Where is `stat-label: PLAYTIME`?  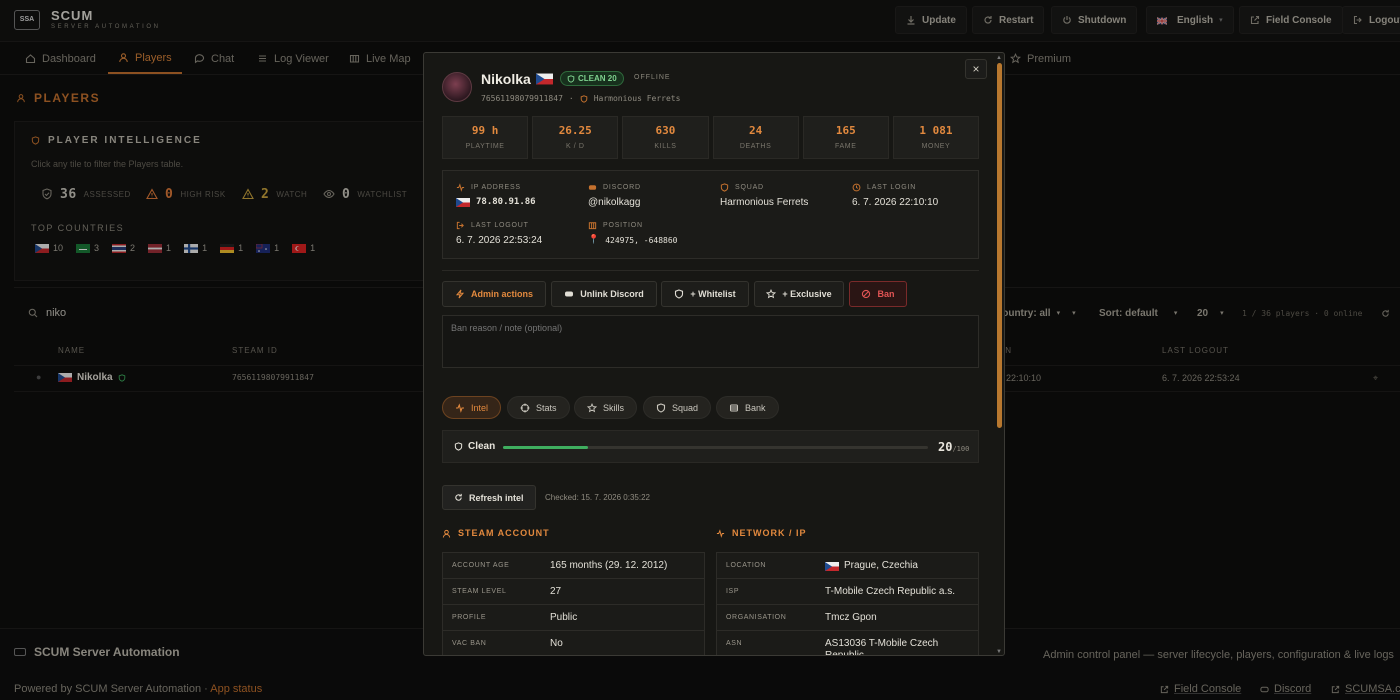
stat-label: PLAYTIME is located at coordinates (485, 146).